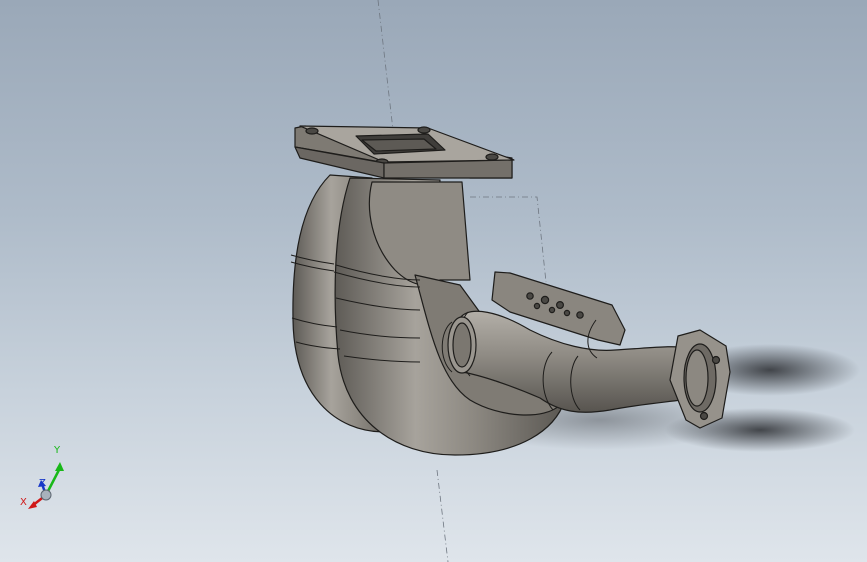 Image resolution: width=867 pixels, height=562 pixels. I want to click on triad-axes-icon, so click(46, 485).